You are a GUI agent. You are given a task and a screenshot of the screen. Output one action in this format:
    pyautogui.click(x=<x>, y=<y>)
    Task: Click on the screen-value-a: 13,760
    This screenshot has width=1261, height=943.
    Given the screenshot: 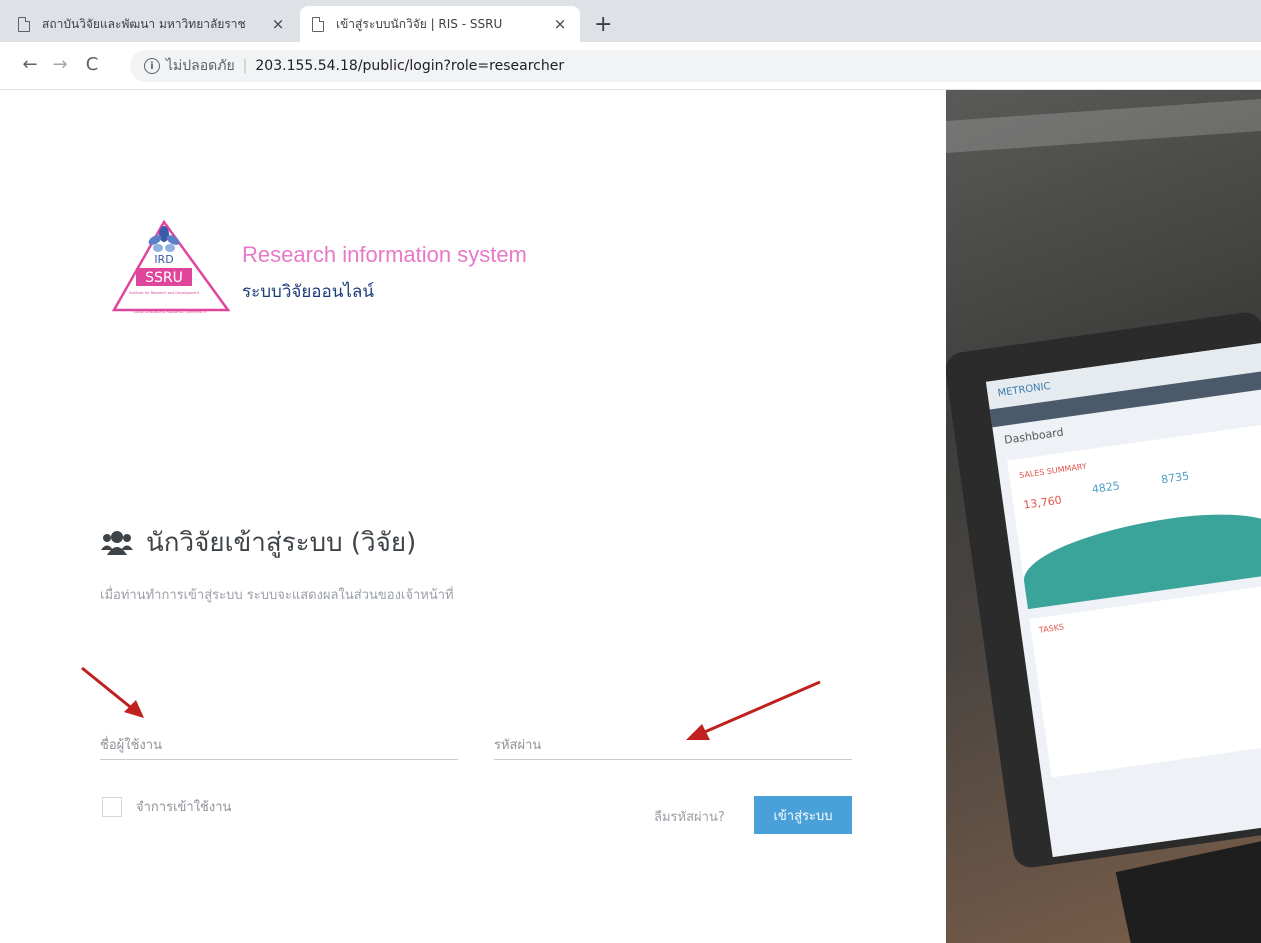 What is the action you would take?
    pyautogui.click(x=1042, y=502)
    